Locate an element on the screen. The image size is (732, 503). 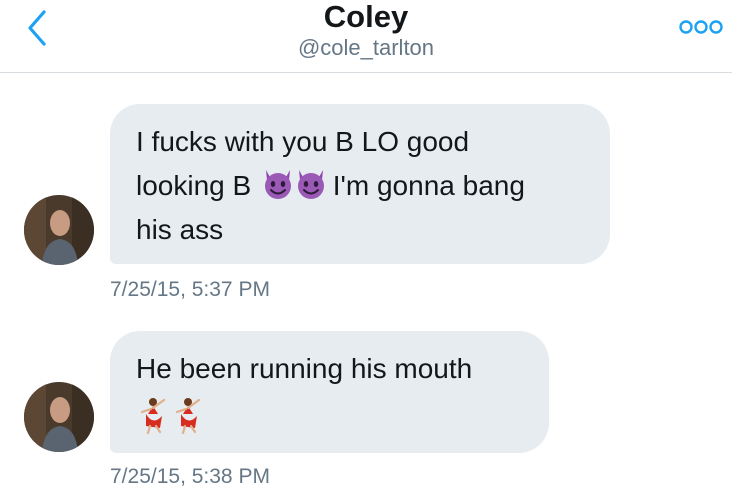
message-text: He been running his mouth is located at coordinates (304, 368).